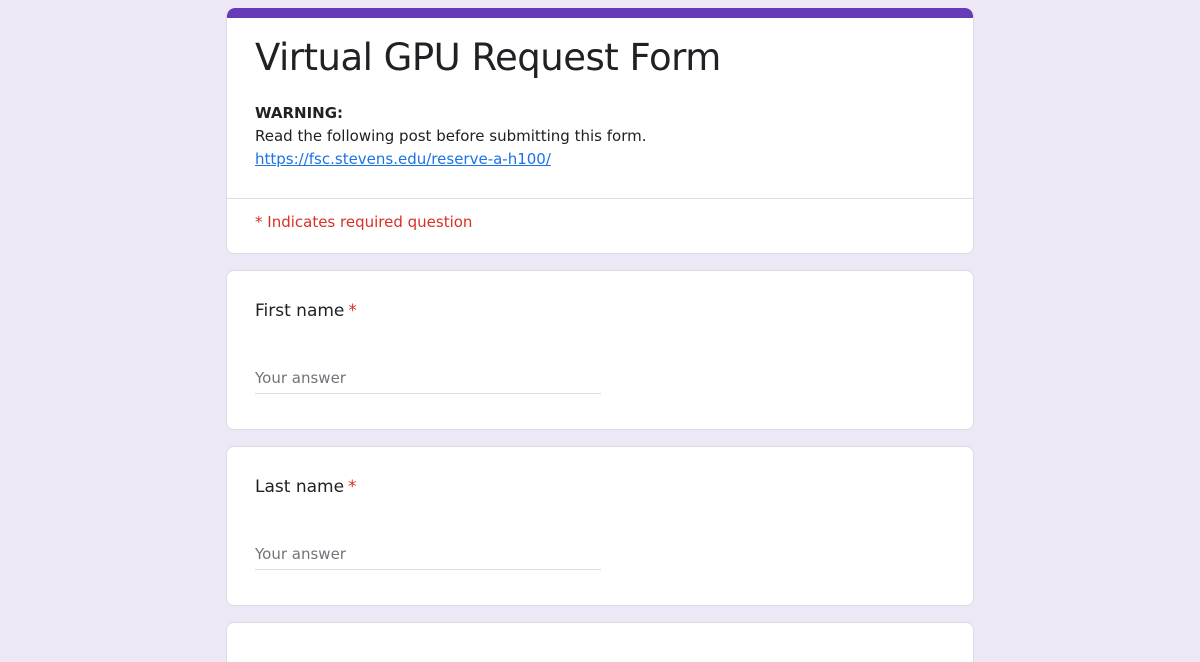  I want to click on question-card-next, so click(600, 642).